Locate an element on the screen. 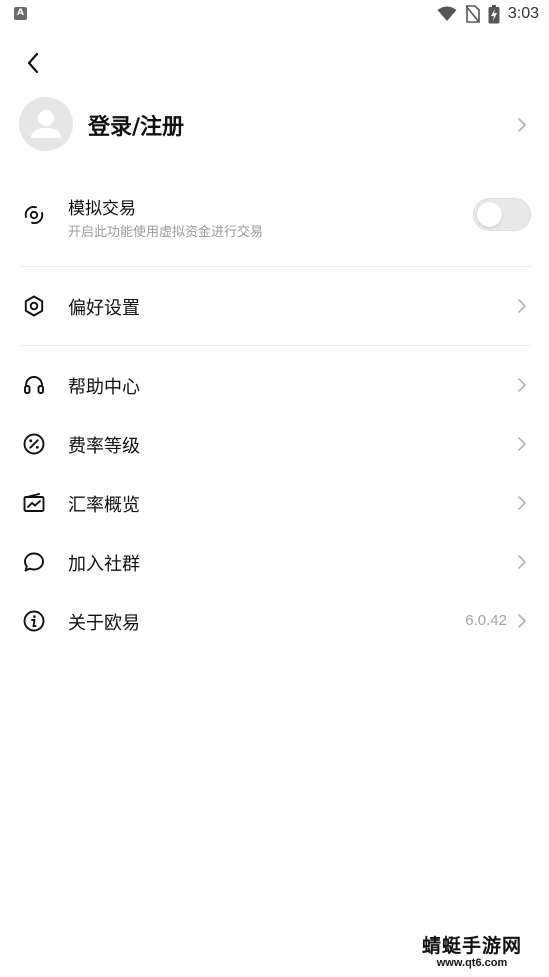 This screenshot has height=977, width=549. simulated-trading-toggle is located at coordinates (502, 214).